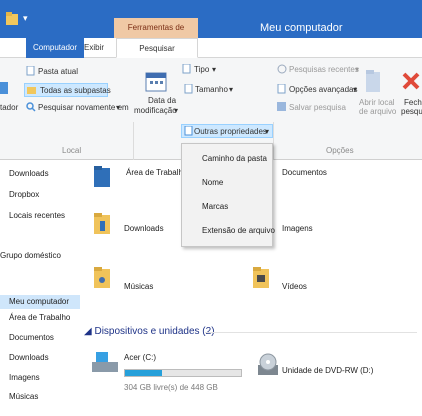  Describe the element at coordinates (234, 158) in the screenshot. I see `menu-item-folder-path: Caminho da pasta` at that location.